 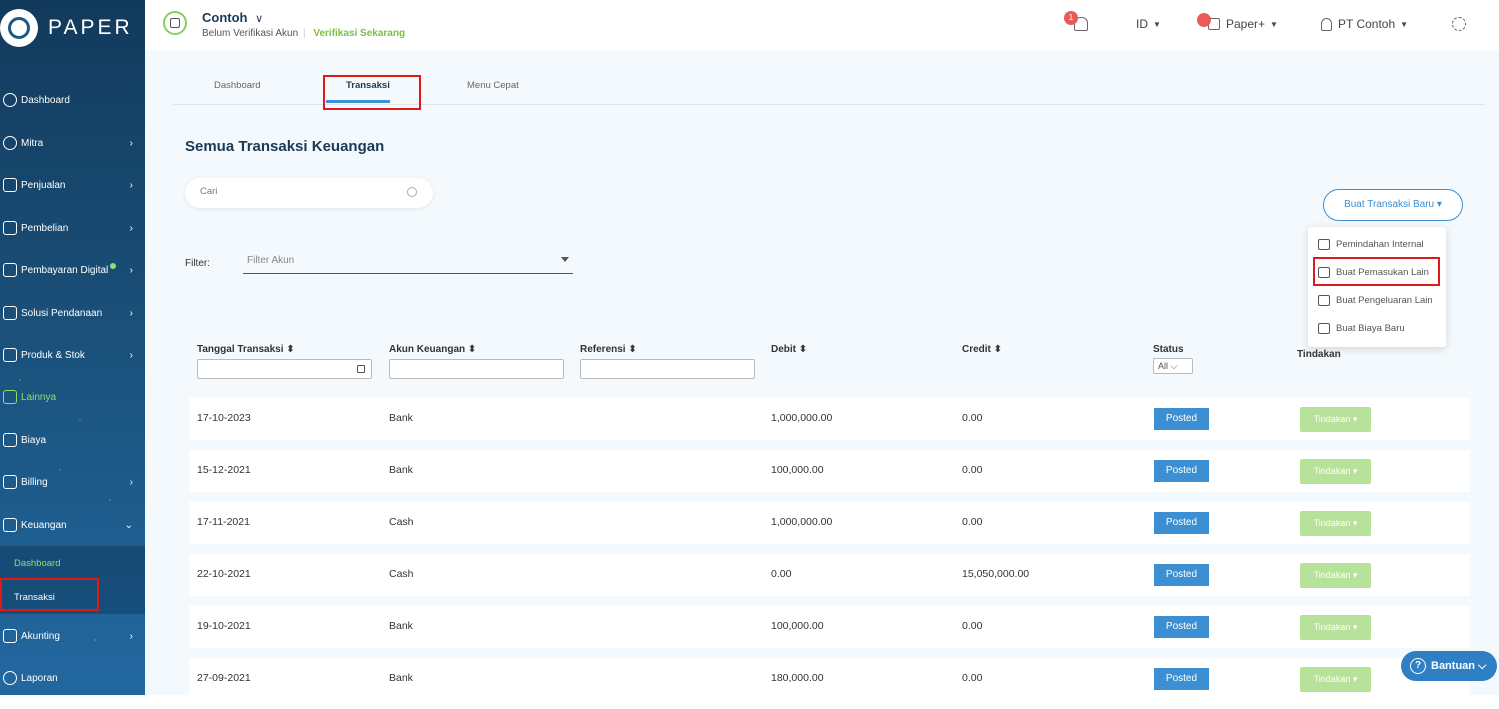 What do you see at coordinates (1380, 244) in the screenshot?
I see `menu-item-label: Pemindahan Internal` at bounding box center [1380, 244].